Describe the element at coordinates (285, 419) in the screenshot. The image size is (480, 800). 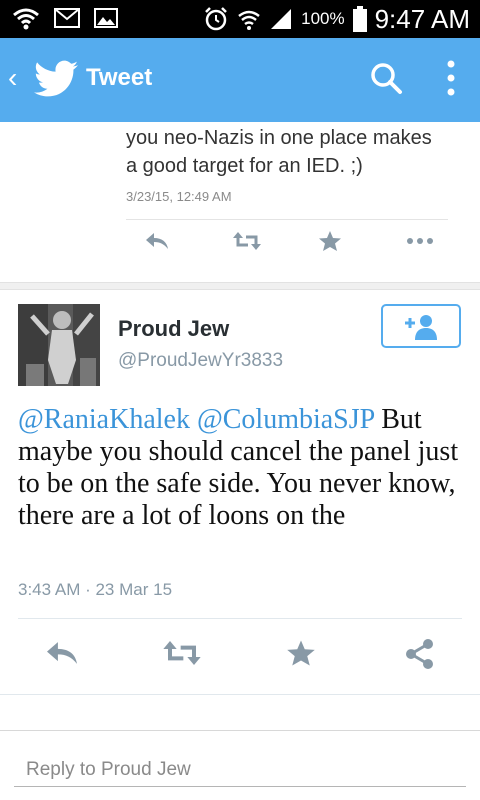
I see `mention-link: @ColumbiaSJP` at that location.